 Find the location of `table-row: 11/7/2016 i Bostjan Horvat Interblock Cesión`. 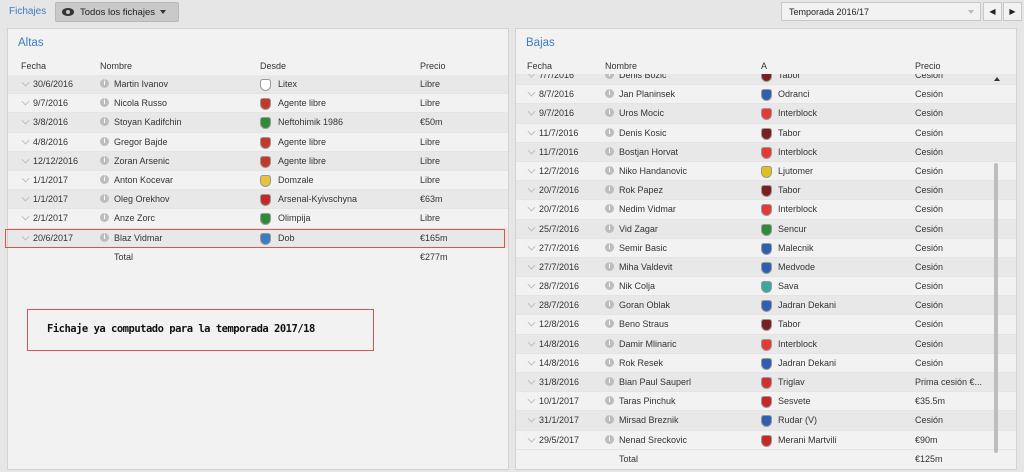

table-row: 11/7/2016 i Bostjan Horvat Interblock Cesión is located at coordinates (766, 152).